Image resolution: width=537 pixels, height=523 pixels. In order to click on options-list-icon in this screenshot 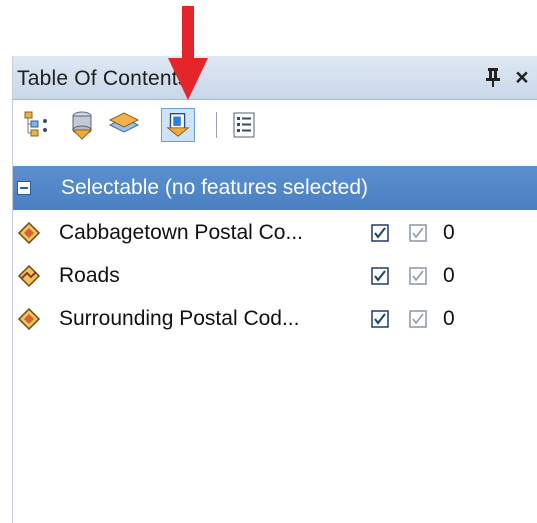, I will do `click(244, 125)`.